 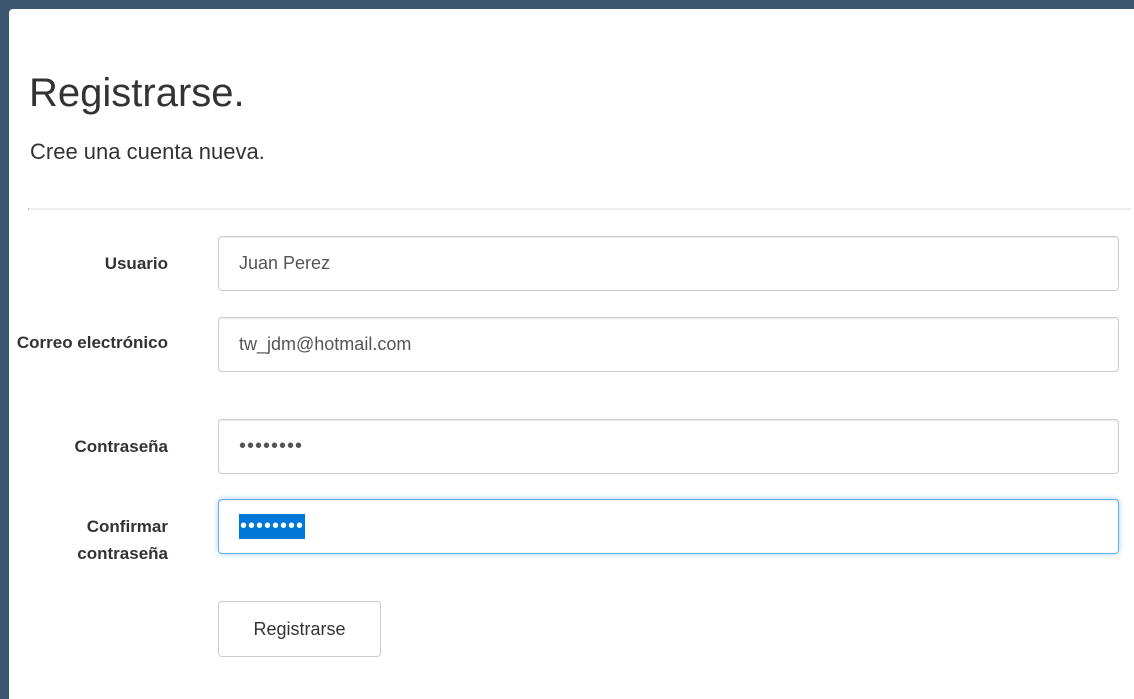 I want to click on page-subtitle: Cree una cuenta nueva., so click(x=147, y=151).